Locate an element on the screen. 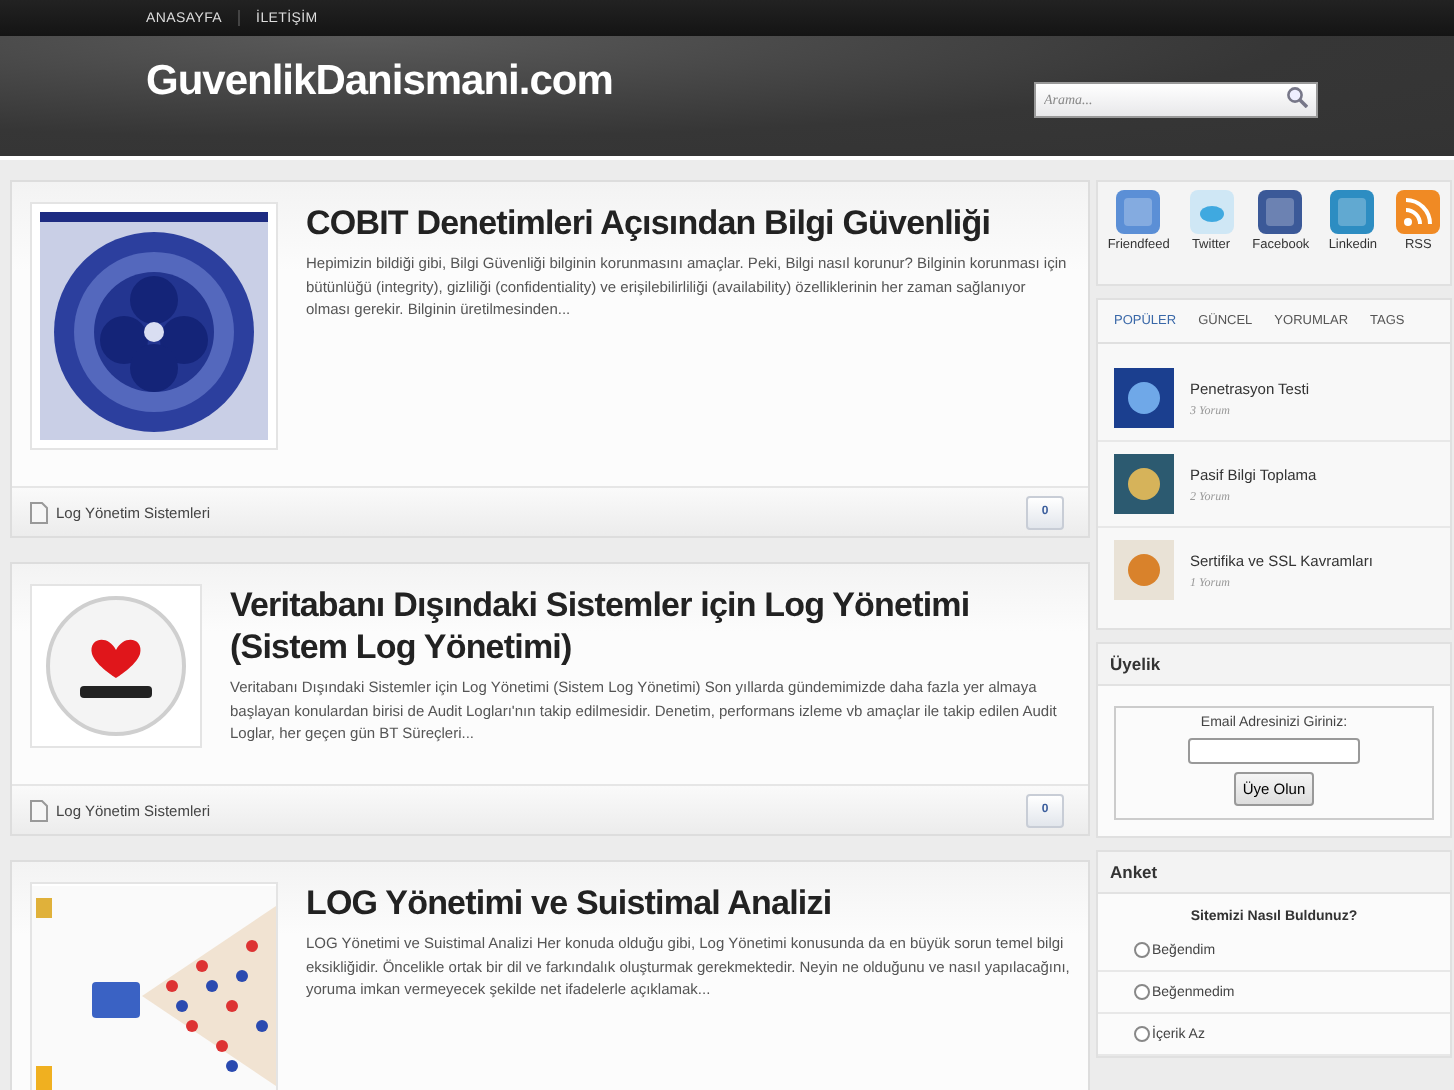 This screenshot has height=1090, width=1454. post-title: LOG Yönetimi ve Suistimal Analizi is located at coordinates (689, 903).